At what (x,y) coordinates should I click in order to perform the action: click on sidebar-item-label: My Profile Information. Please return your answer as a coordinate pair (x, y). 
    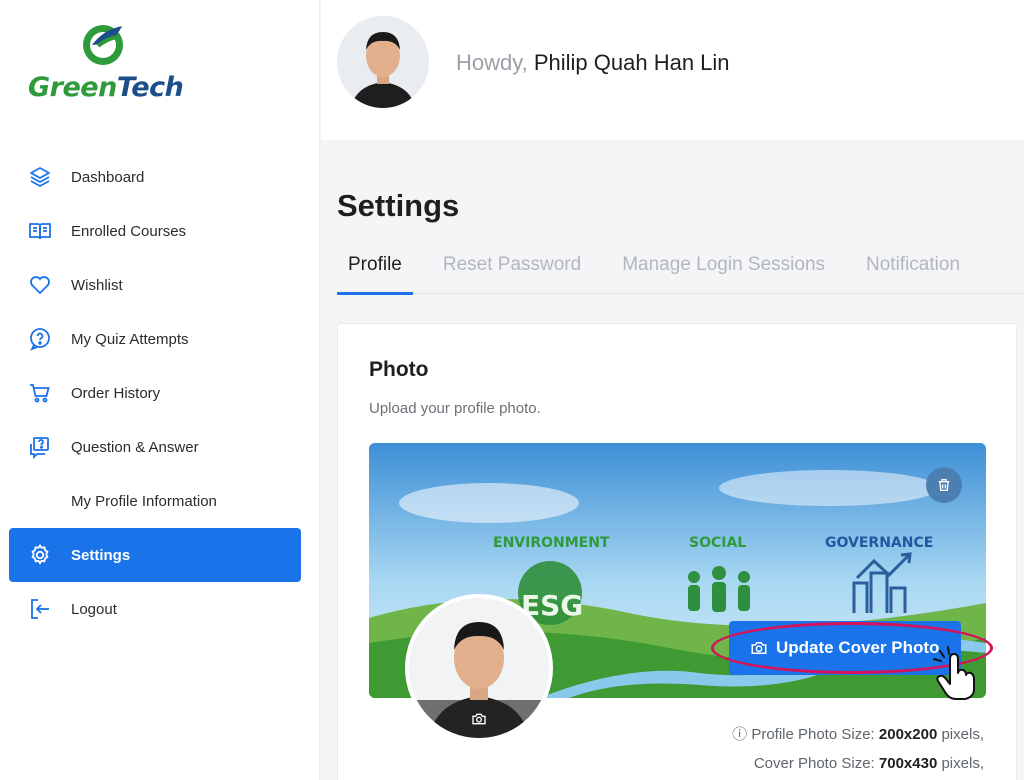
    Looking at the image, I should click on (144, 501).